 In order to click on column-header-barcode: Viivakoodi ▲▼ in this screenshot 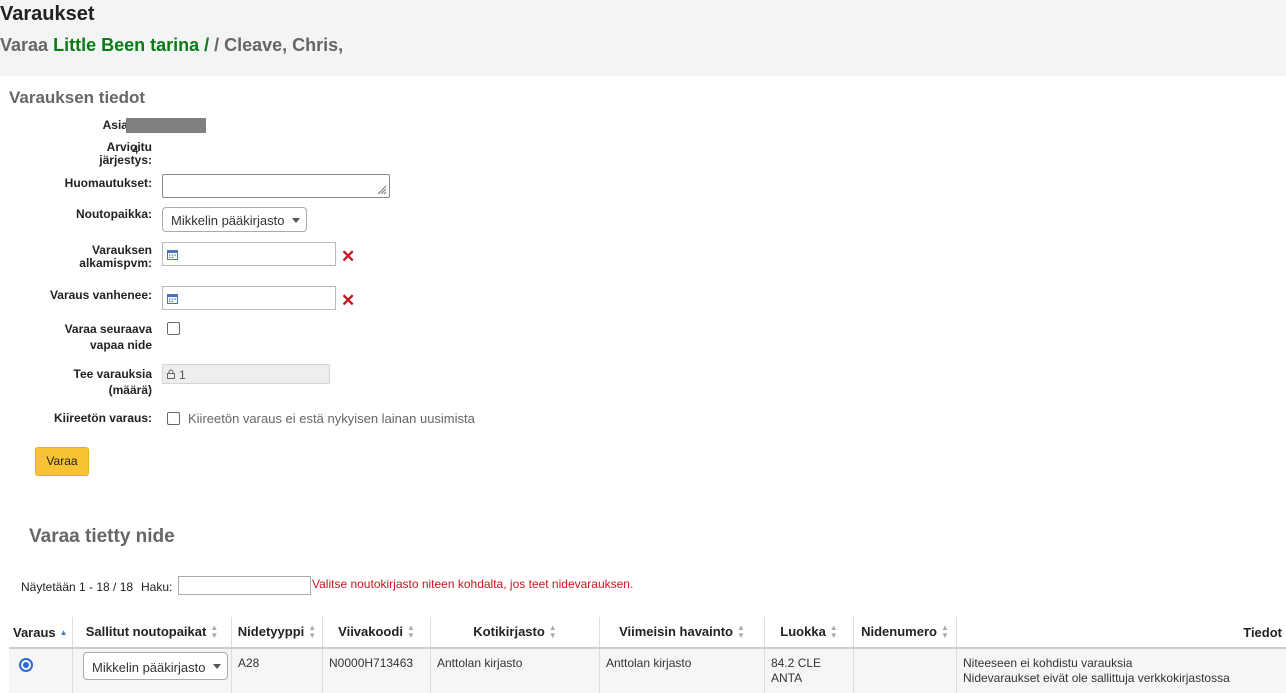, I will do `click(377, 632)`.